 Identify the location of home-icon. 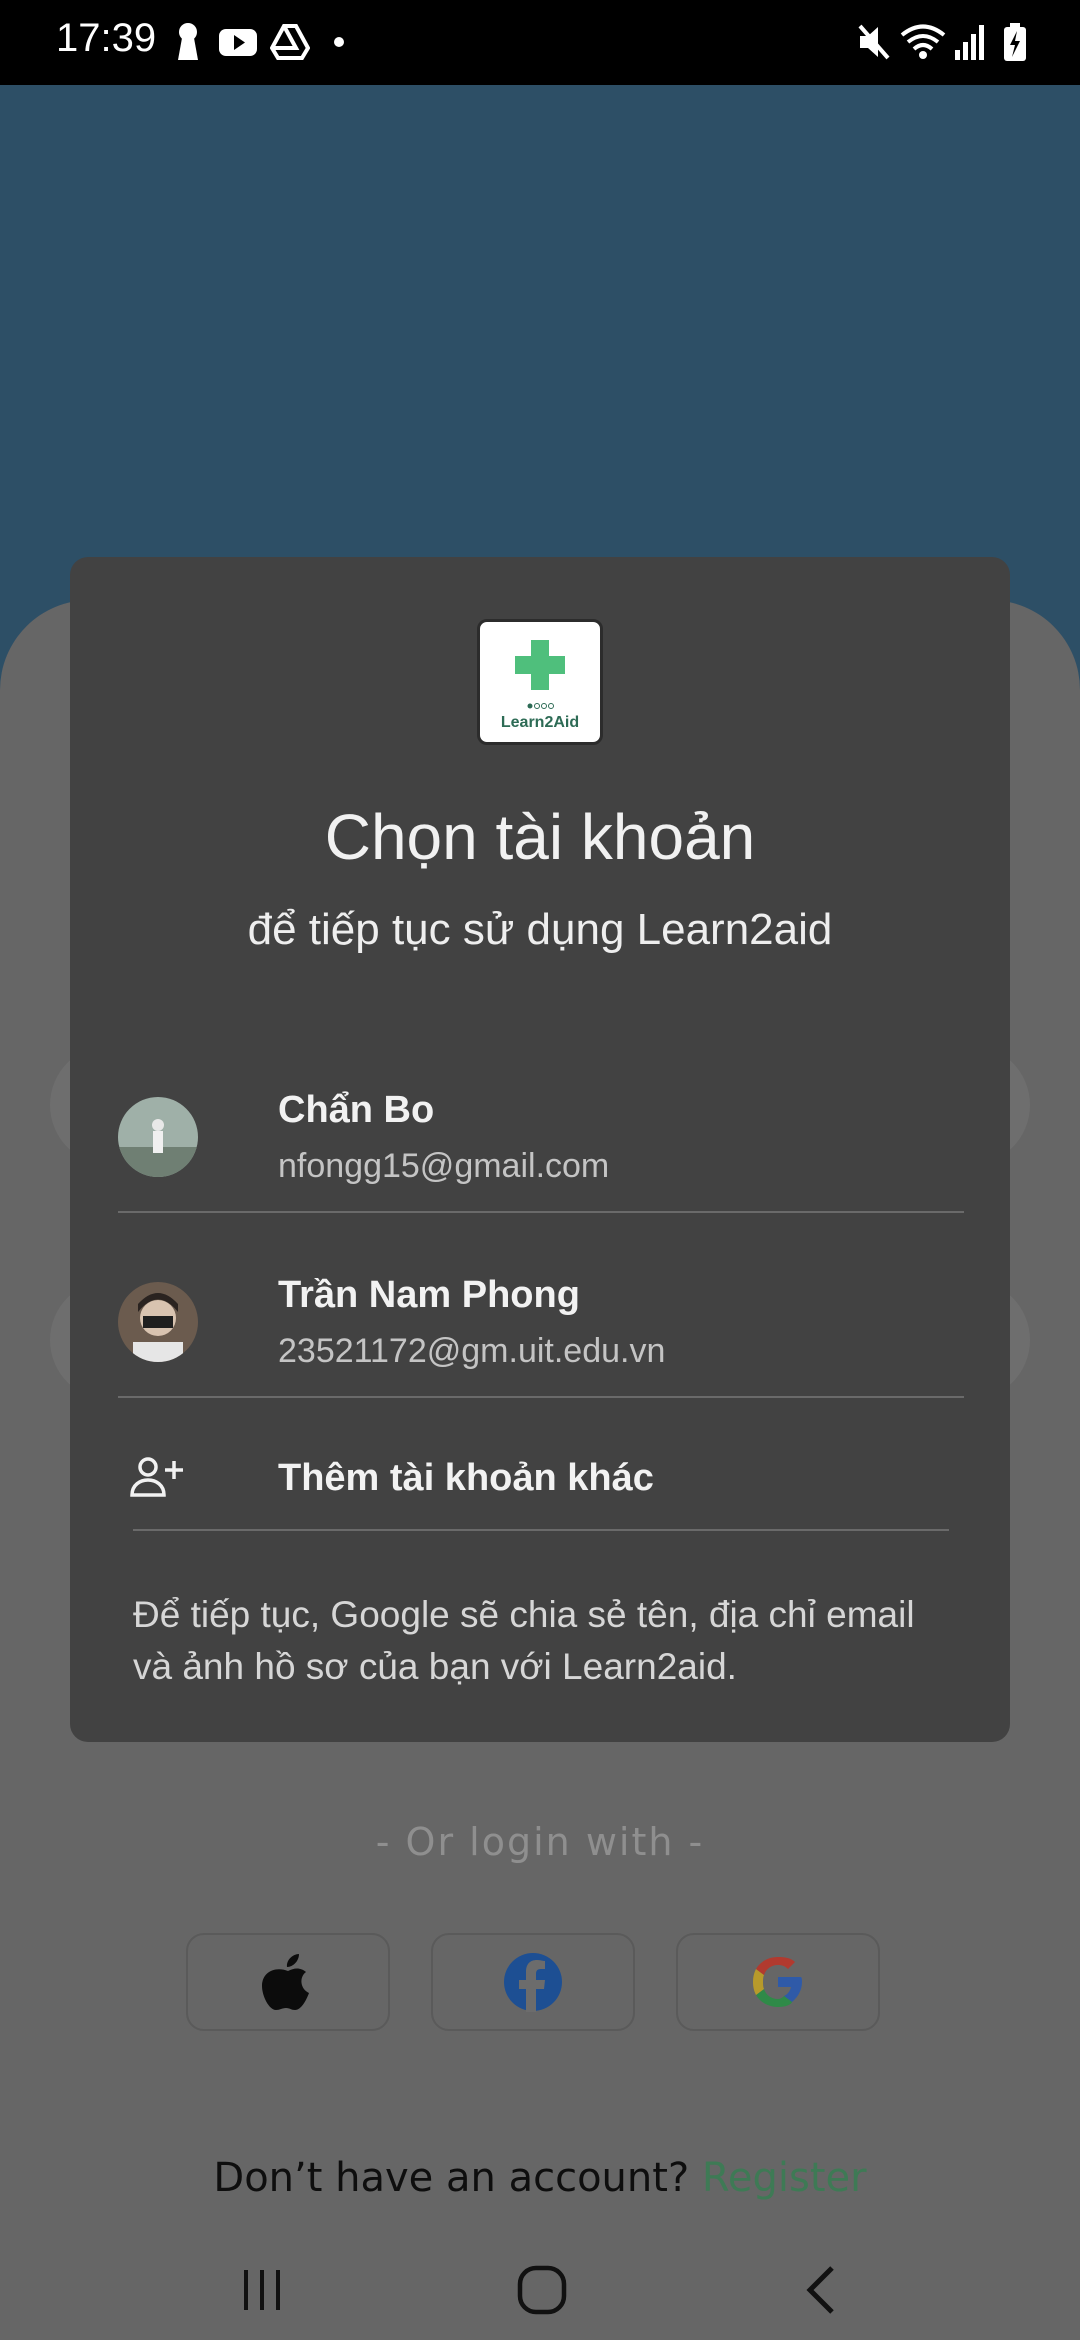
(542, 2290).